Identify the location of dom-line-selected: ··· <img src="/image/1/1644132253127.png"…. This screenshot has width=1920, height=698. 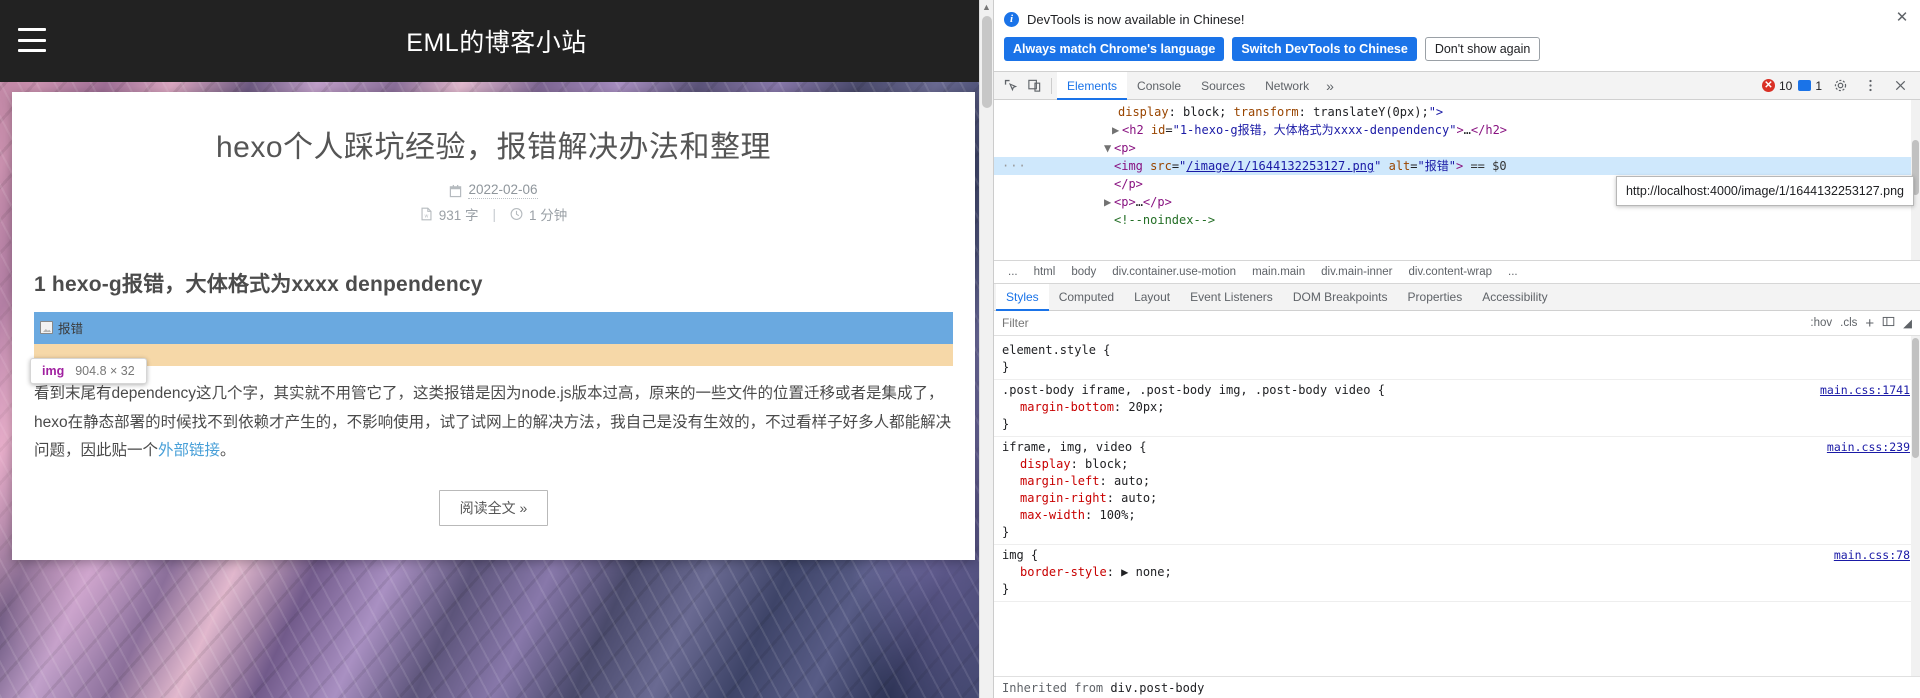
(1457, 166).